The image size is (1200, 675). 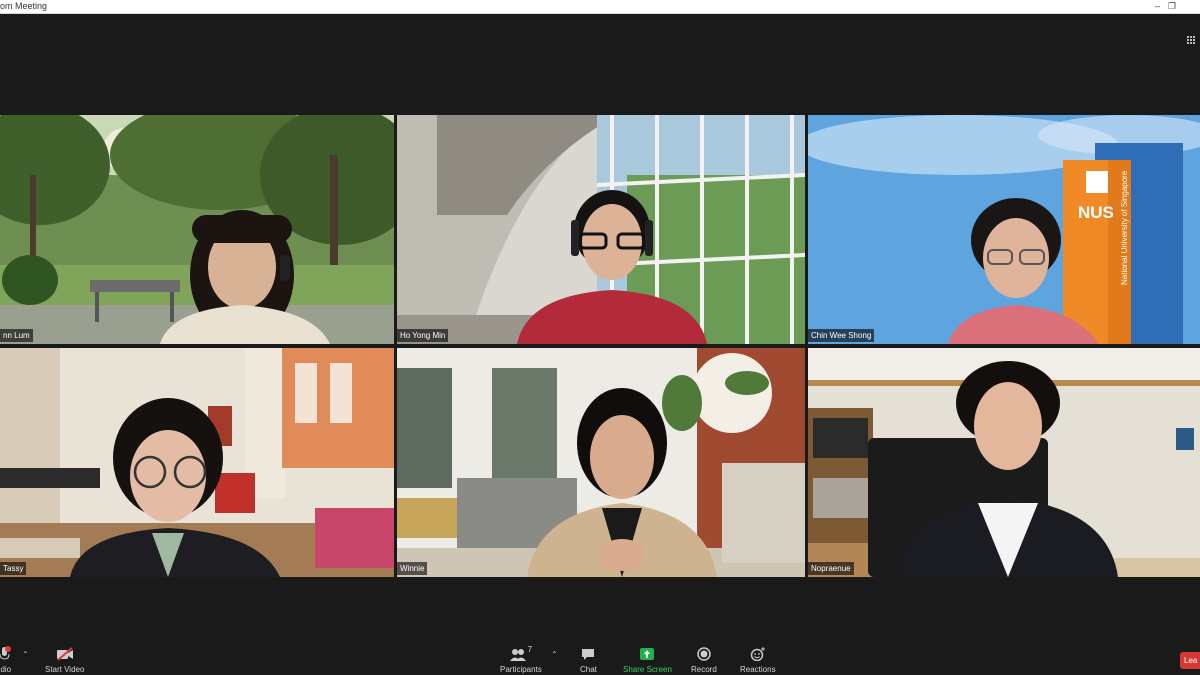 I want to click on leave-button: Lea, so click(x=1190, y=660).